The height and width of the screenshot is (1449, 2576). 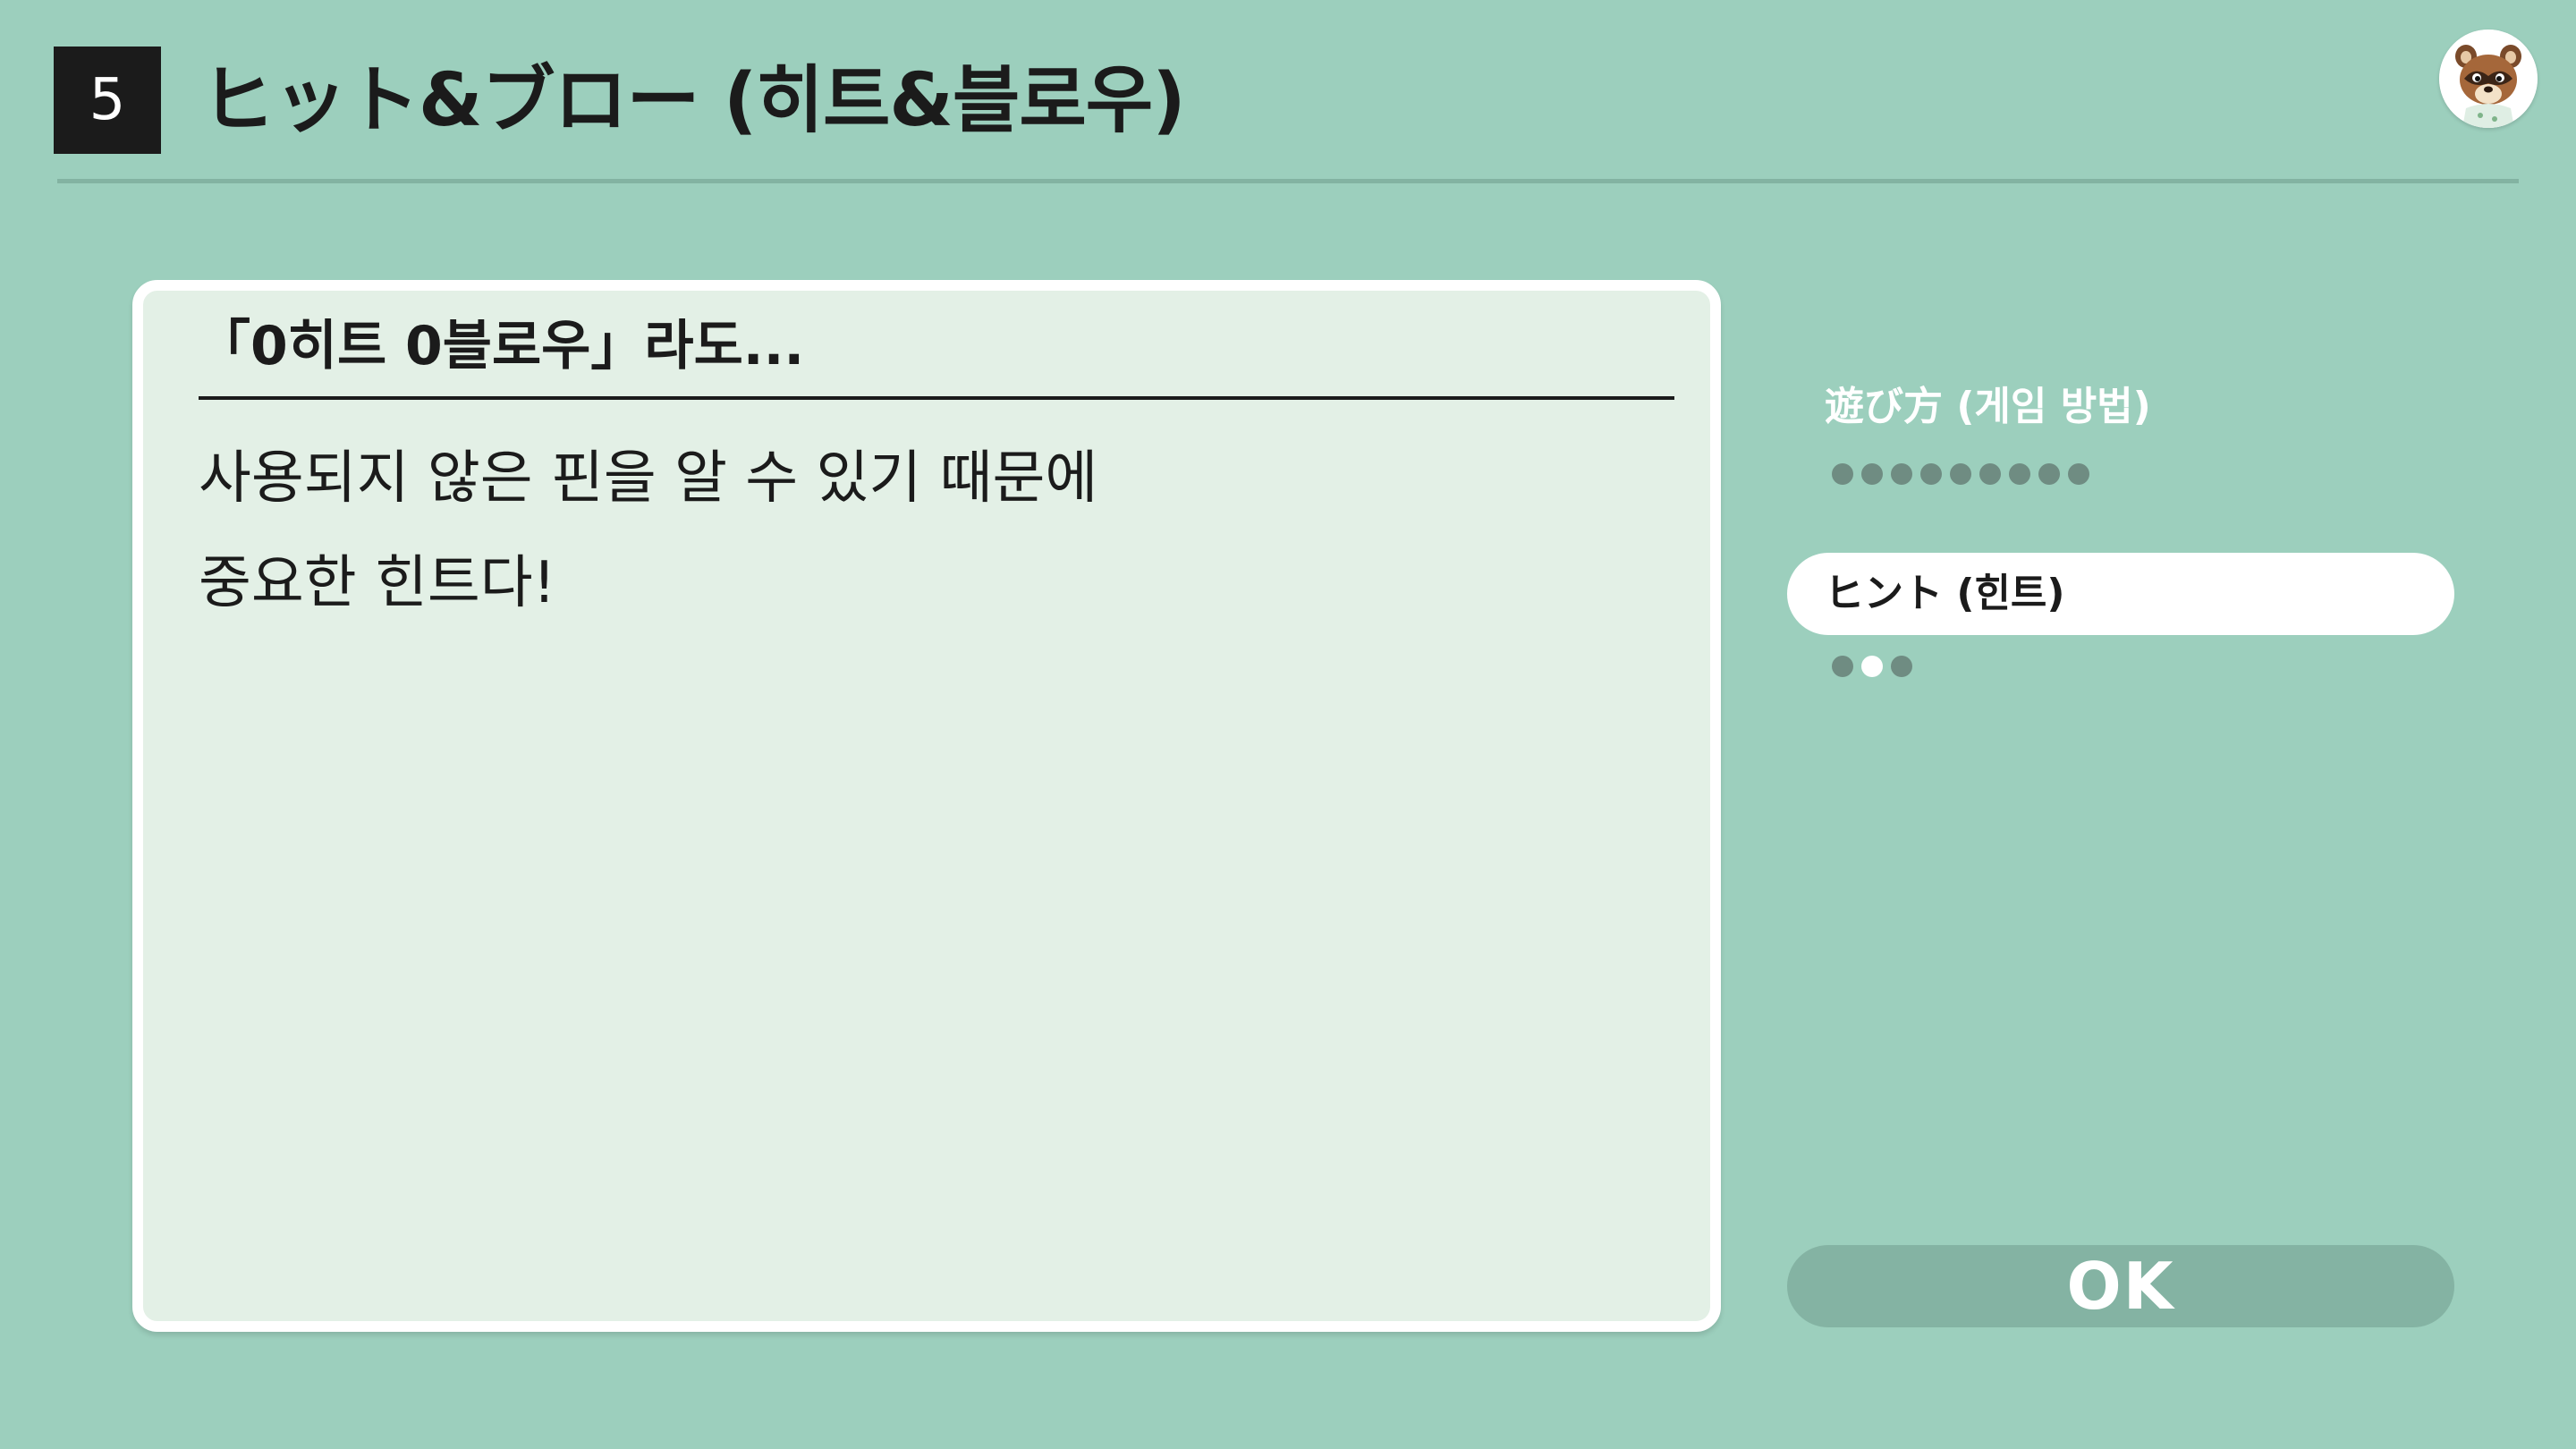 I want to click on page-title: ヒット&ブロー (히트&블로우), so click(x=693, y=100).